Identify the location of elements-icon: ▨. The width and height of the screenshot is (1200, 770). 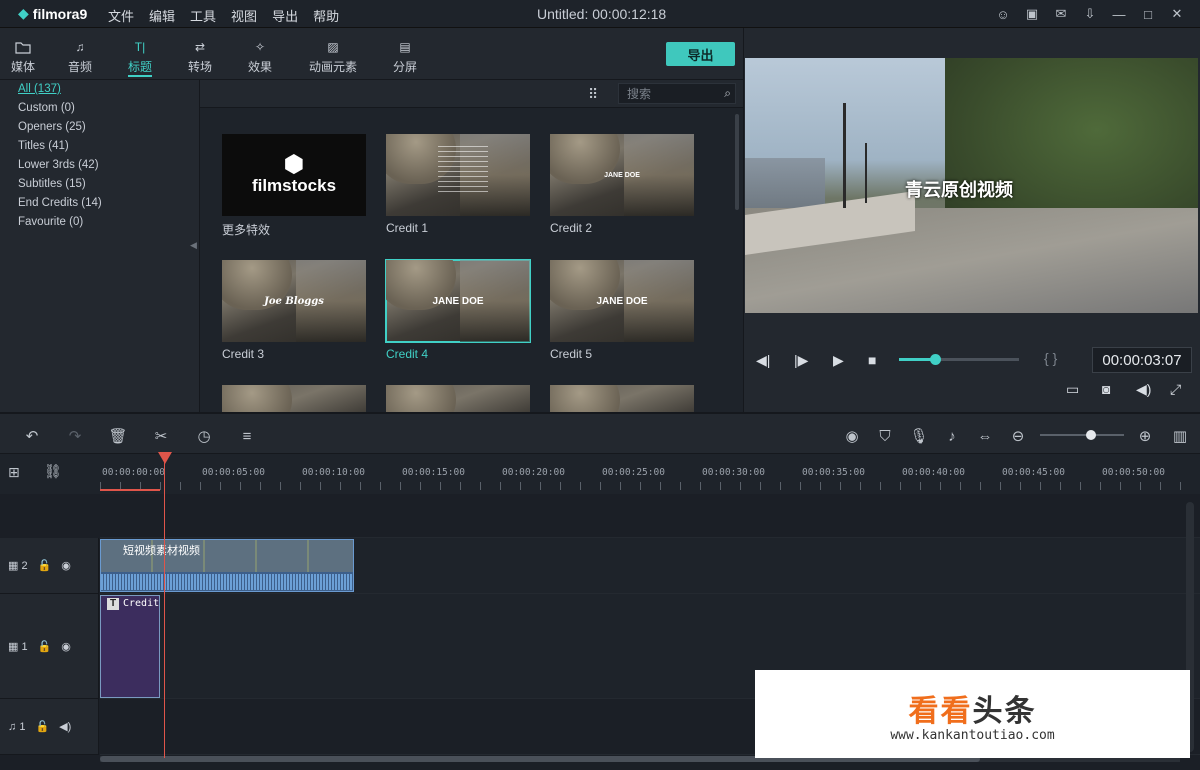
(333, 47).